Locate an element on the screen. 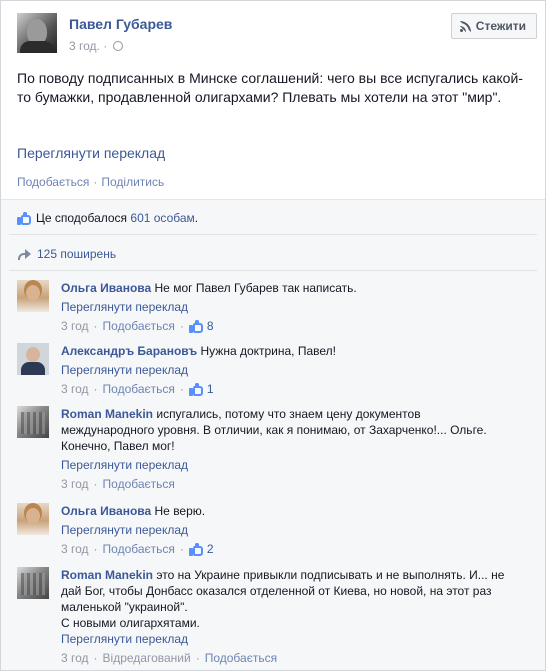 The image size is (546, 671). author-avatar is located at coordinates (37, 33).